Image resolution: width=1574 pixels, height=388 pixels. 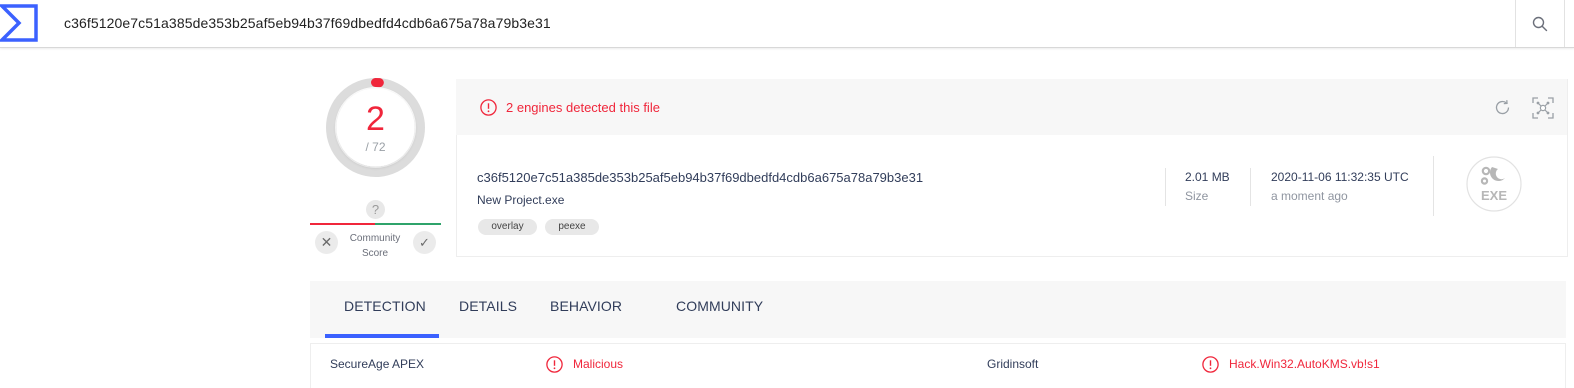 I want to click on file-size-value: 2.01 MB, so click(x=1207, y=177).